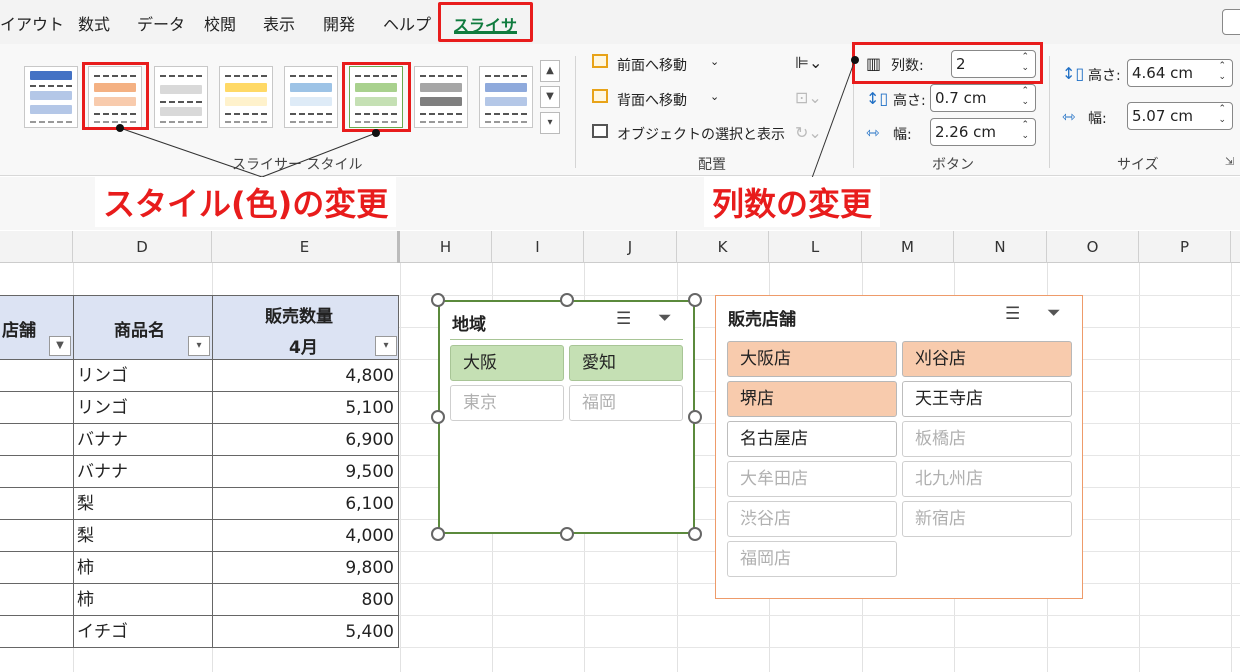 This screenshot has height=672, width=1240. Describe the element at coordinates (507, 403) in the screenshot. I see `slicer-item: 東京` at that location.